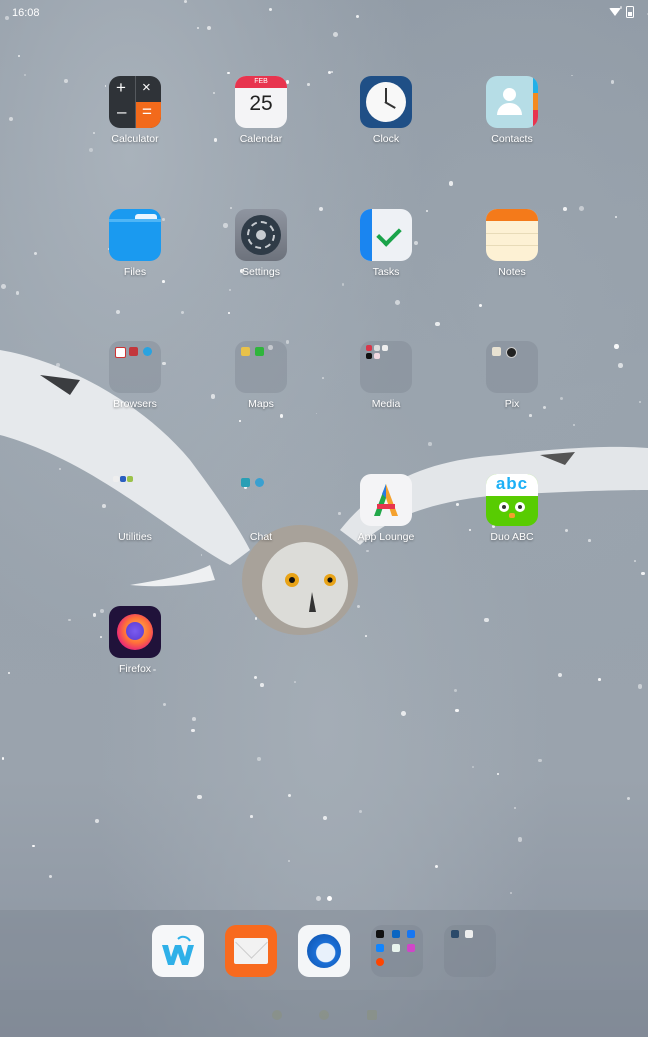  I want to click on pix-folder-icon, so click(512, 367).